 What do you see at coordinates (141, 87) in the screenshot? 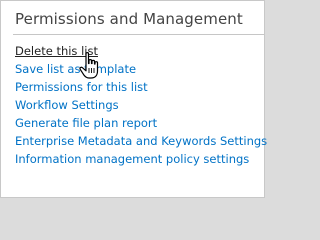
I see `permissions-for-list-link: Permissions for this list` at bounding box center [141, 87].